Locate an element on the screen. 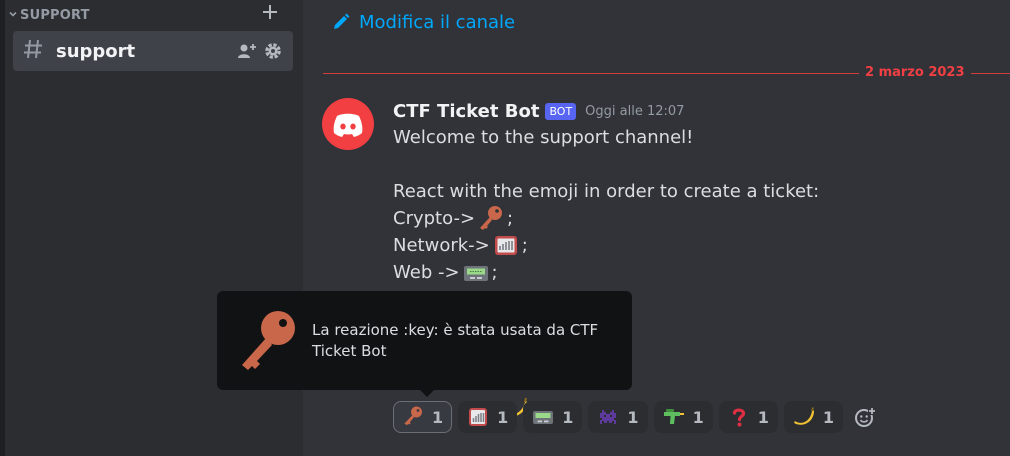 The image size is (1010, 456). tooltip-arrow is located at coordinates (427, 393).